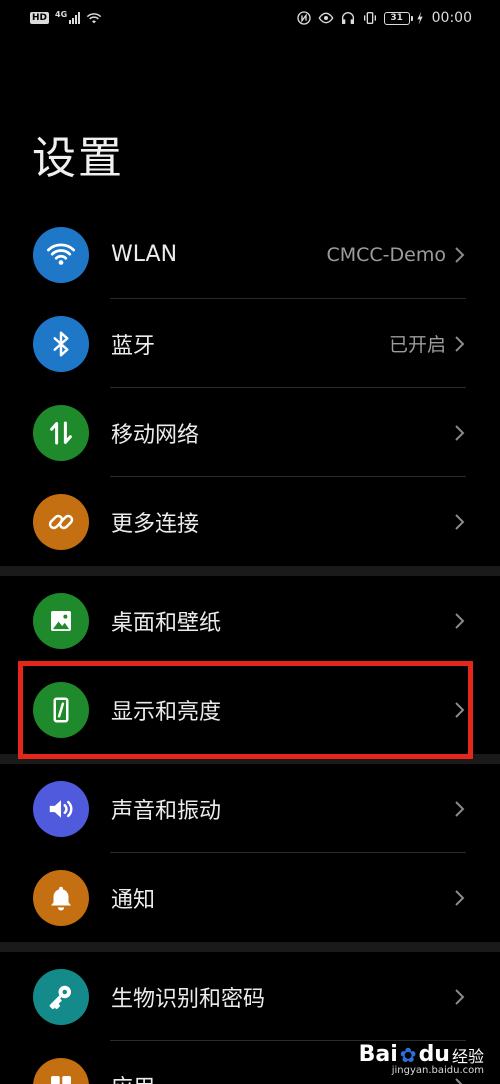 The width and height of the screenshot is (500, 1084). What do you see at coordinates (250, 254) in the screenshot?
I see `settings-item-wlan: WLAN CMCC-Demo` at bounding box center [250, 254].